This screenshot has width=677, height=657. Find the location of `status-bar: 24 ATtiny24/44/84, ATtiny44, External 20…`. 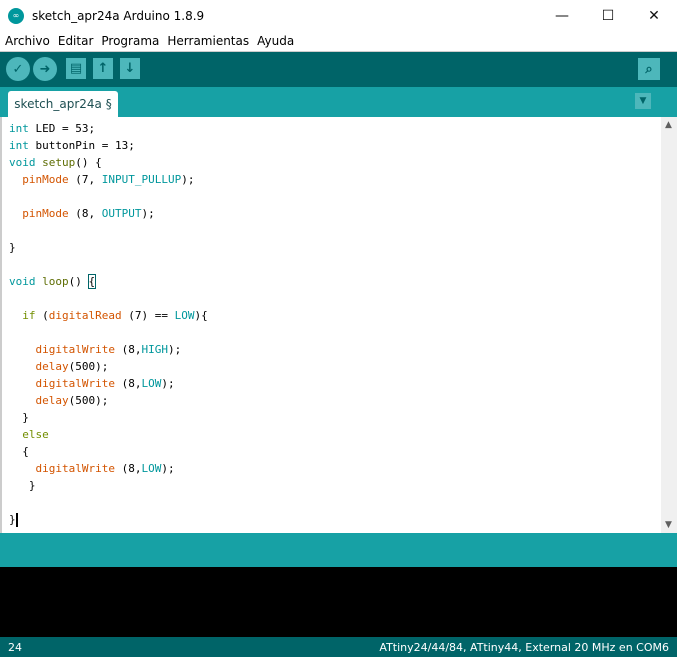

status-bar: 24 ATtiny24/44/84, ATtiny44, External 20… is located at coordinates (338, 647).